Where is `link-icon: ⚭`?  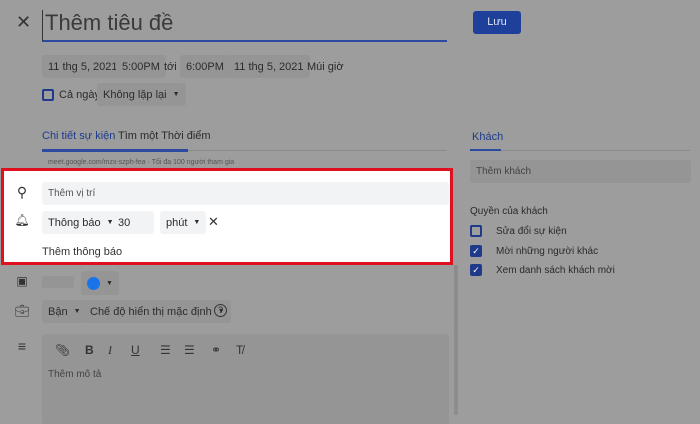
link-icon: ⚭ is located at coordinates (216, 350).